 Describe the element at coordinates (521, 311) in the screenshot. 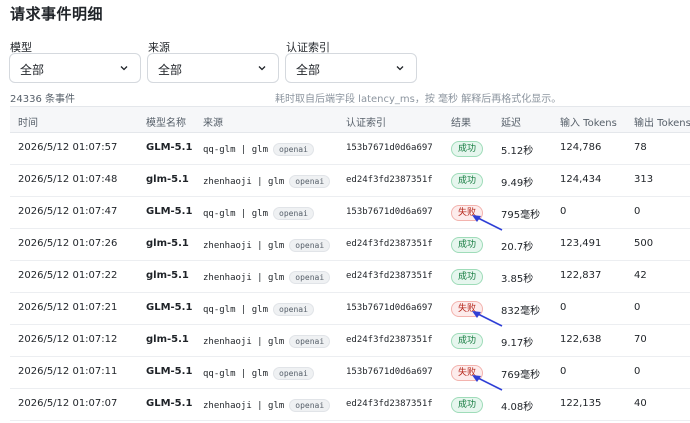

I see `cell-latency-text: 832毫秒` at that location.